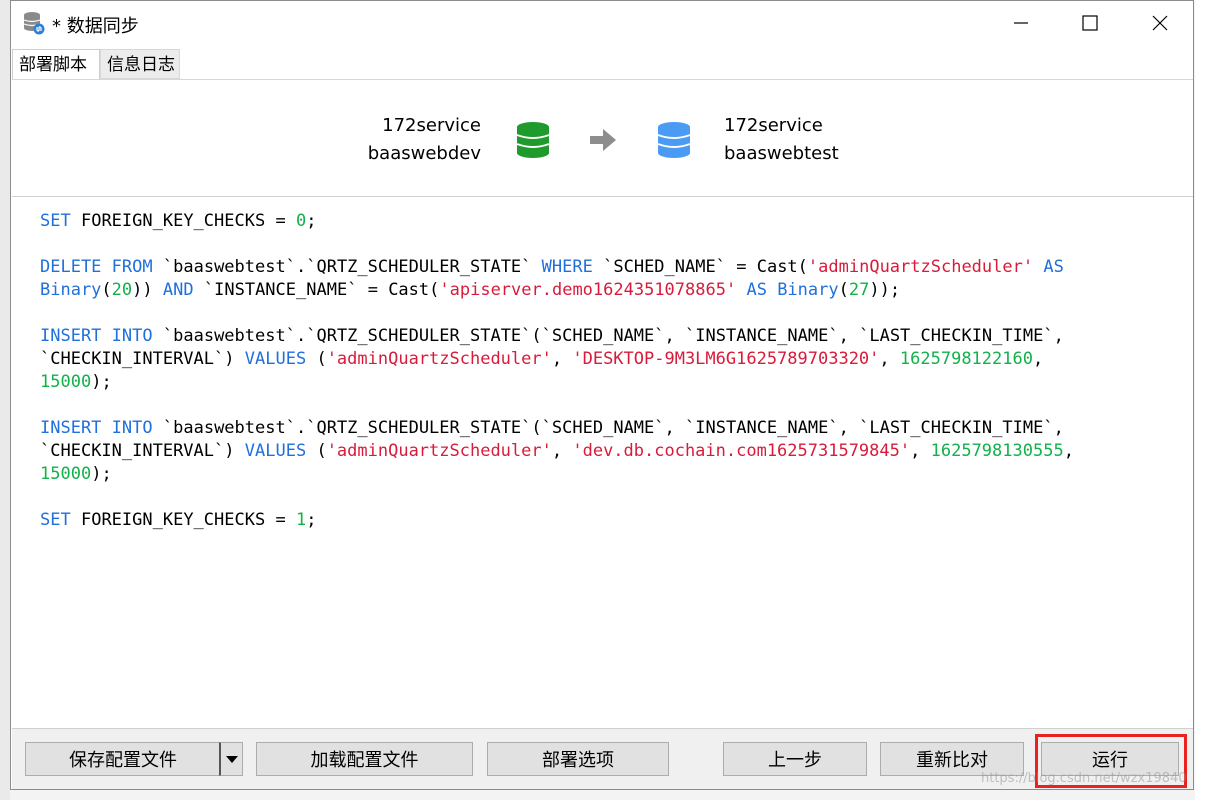 The height and width of the screenshot is (800, 1205). I want to click on window-title: * 数据同步, so click(95, 26).